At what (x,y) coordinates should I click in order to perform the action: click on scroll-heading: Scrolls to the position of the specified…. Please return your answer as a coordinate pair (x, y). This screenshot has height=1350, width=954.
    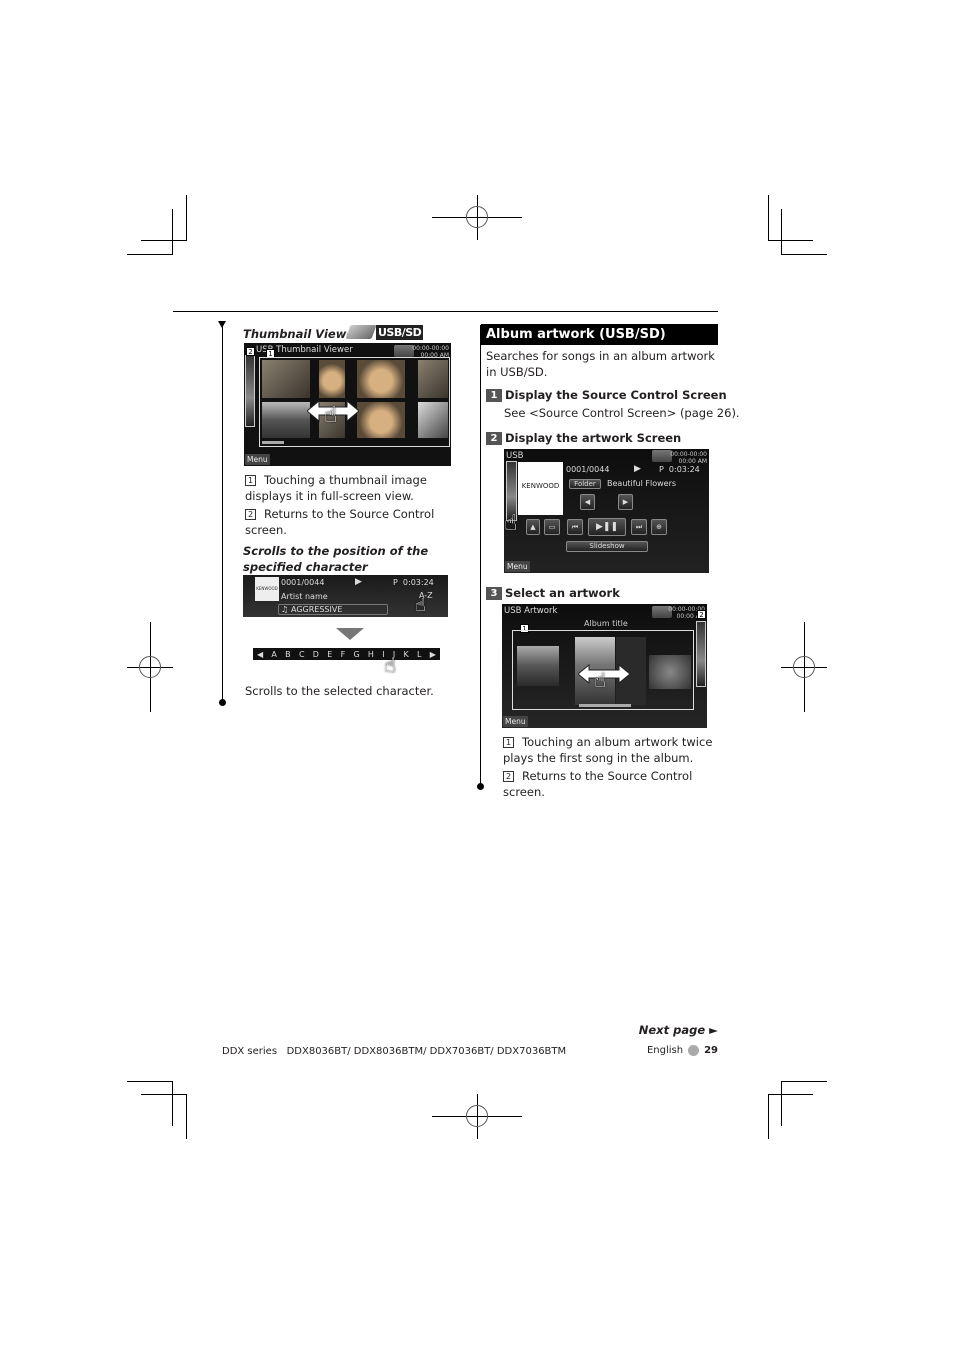
    Looking at the image, I should click on (336, 559).